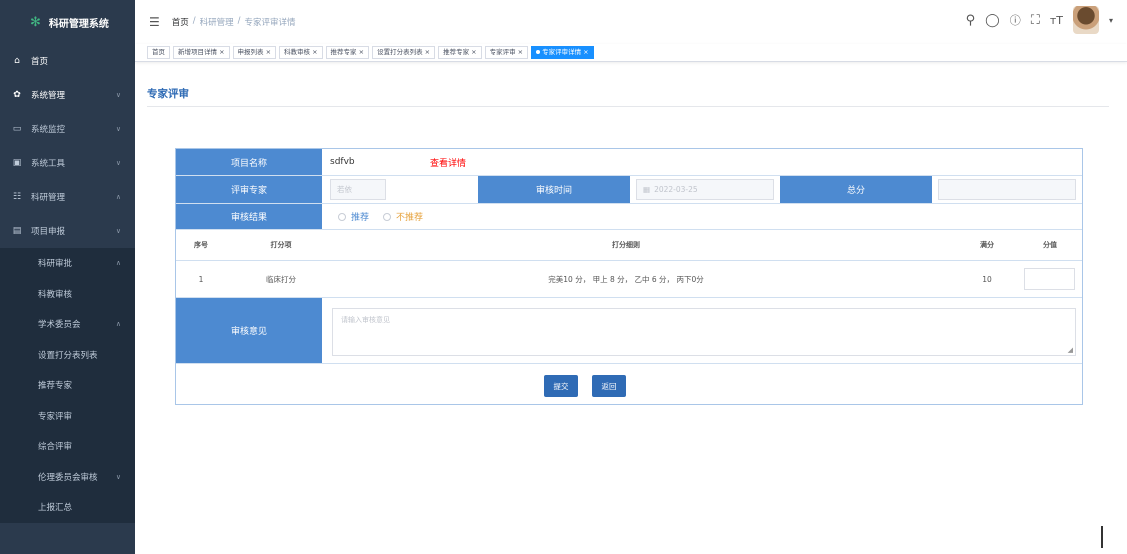 Image resolution: width=1127 pixels, height=554 pixels. I want to click on td-full: 10, so click(987, 279).